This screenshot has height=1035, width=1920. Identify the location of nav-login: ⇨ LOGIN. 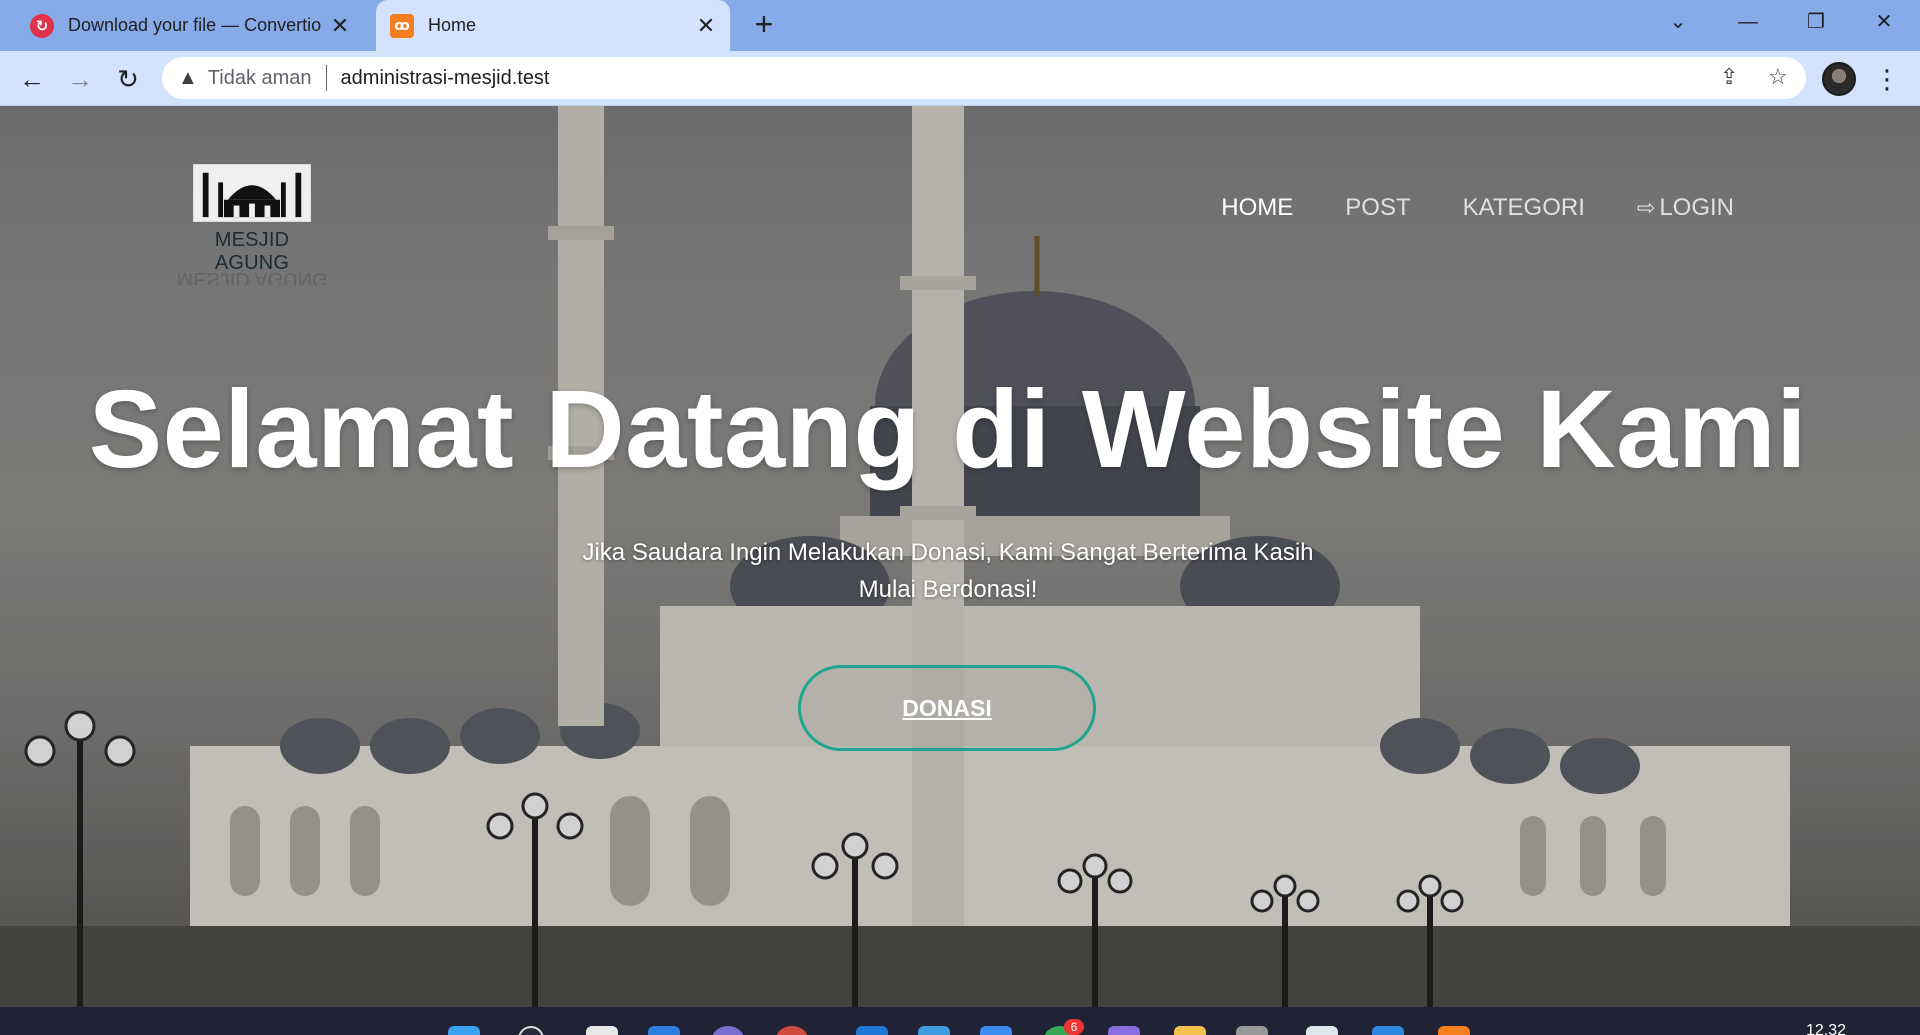
(1685, 208).